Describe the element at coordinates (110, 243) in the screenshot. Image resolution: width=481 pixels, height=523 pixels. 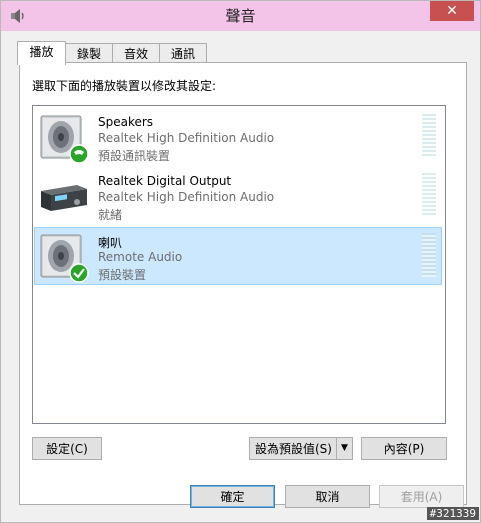
I see `device-name: 喇叭` at that location.